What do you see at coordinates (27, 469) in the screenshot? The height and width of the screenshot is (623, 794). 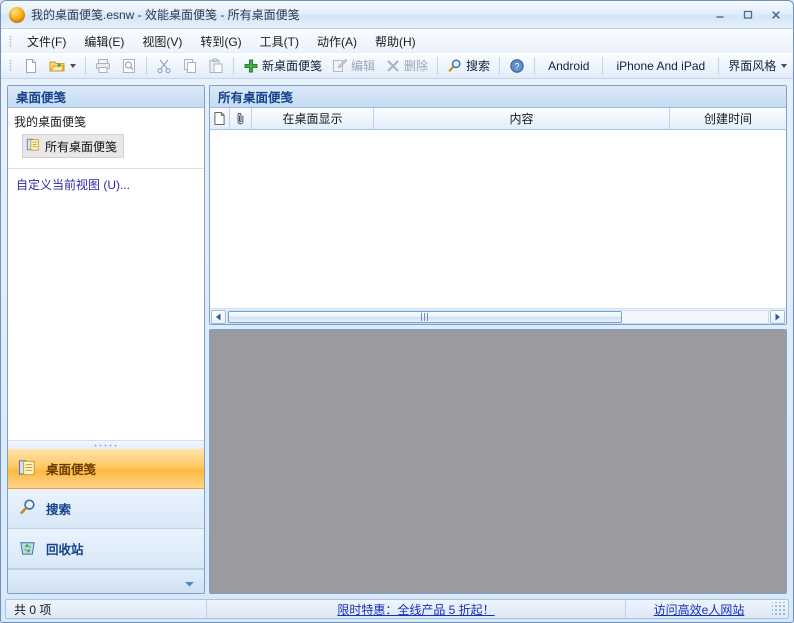 I see `note-icon` at bounding box center [27, 469].